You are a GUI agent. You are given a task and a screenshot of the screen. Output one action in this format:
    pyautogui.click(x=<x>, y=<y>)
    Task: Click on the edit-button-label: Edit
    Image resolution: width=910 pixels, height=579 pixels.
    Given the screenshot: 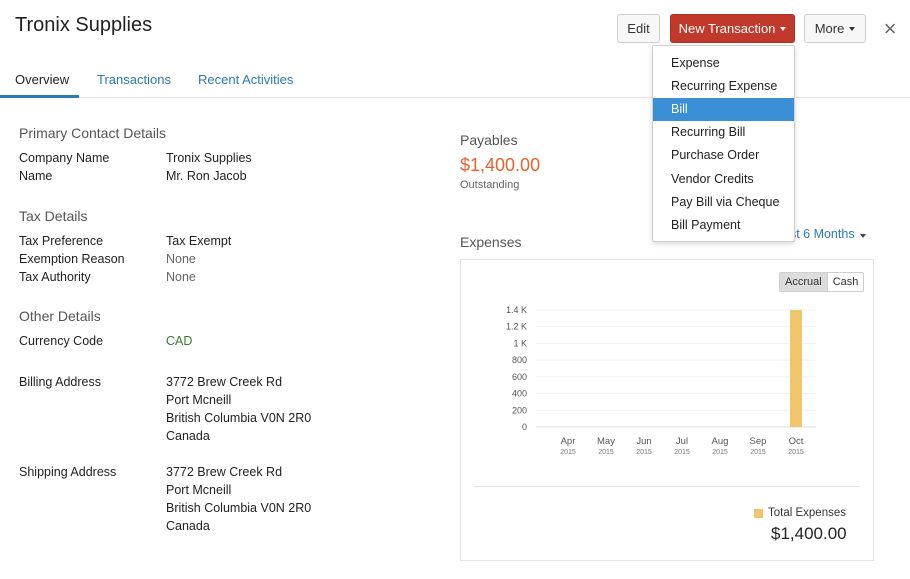 What is the action you would take?
    pyautogui.click(x=638, y=28)
    